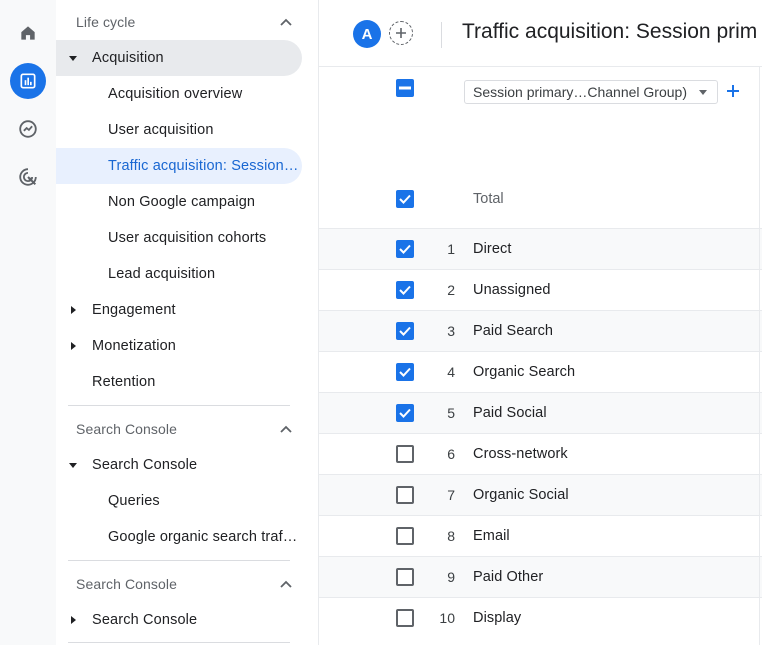  What do you see at coordinates (405, 199) in the screenshot?
I see `total-checkbox` at bounding box center [405, 199].